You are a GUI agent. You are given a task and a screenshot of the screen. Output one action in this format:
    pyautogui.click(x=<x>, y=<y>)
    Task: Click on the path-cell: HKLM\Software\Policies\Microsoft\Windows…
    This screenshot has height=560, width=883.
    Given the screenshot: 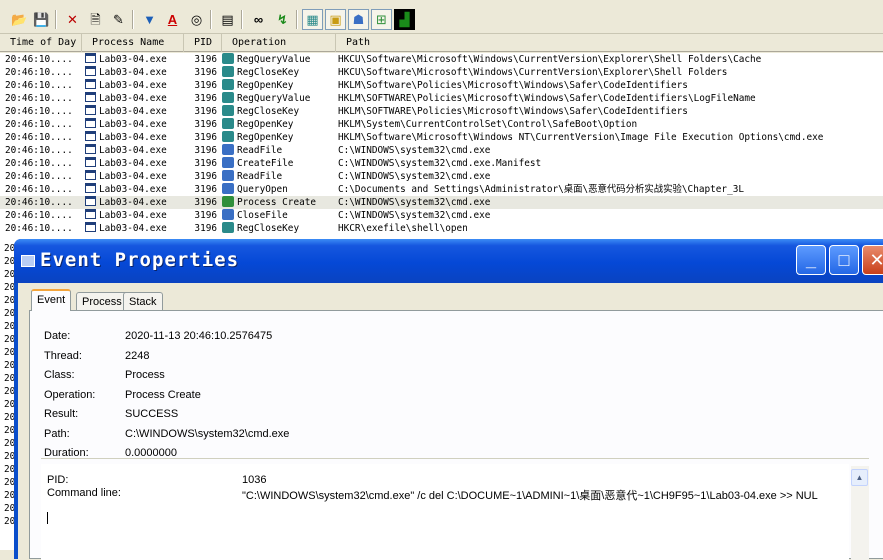 What is the action you would take?
    pyautogui.click(x=513, y=85)
    